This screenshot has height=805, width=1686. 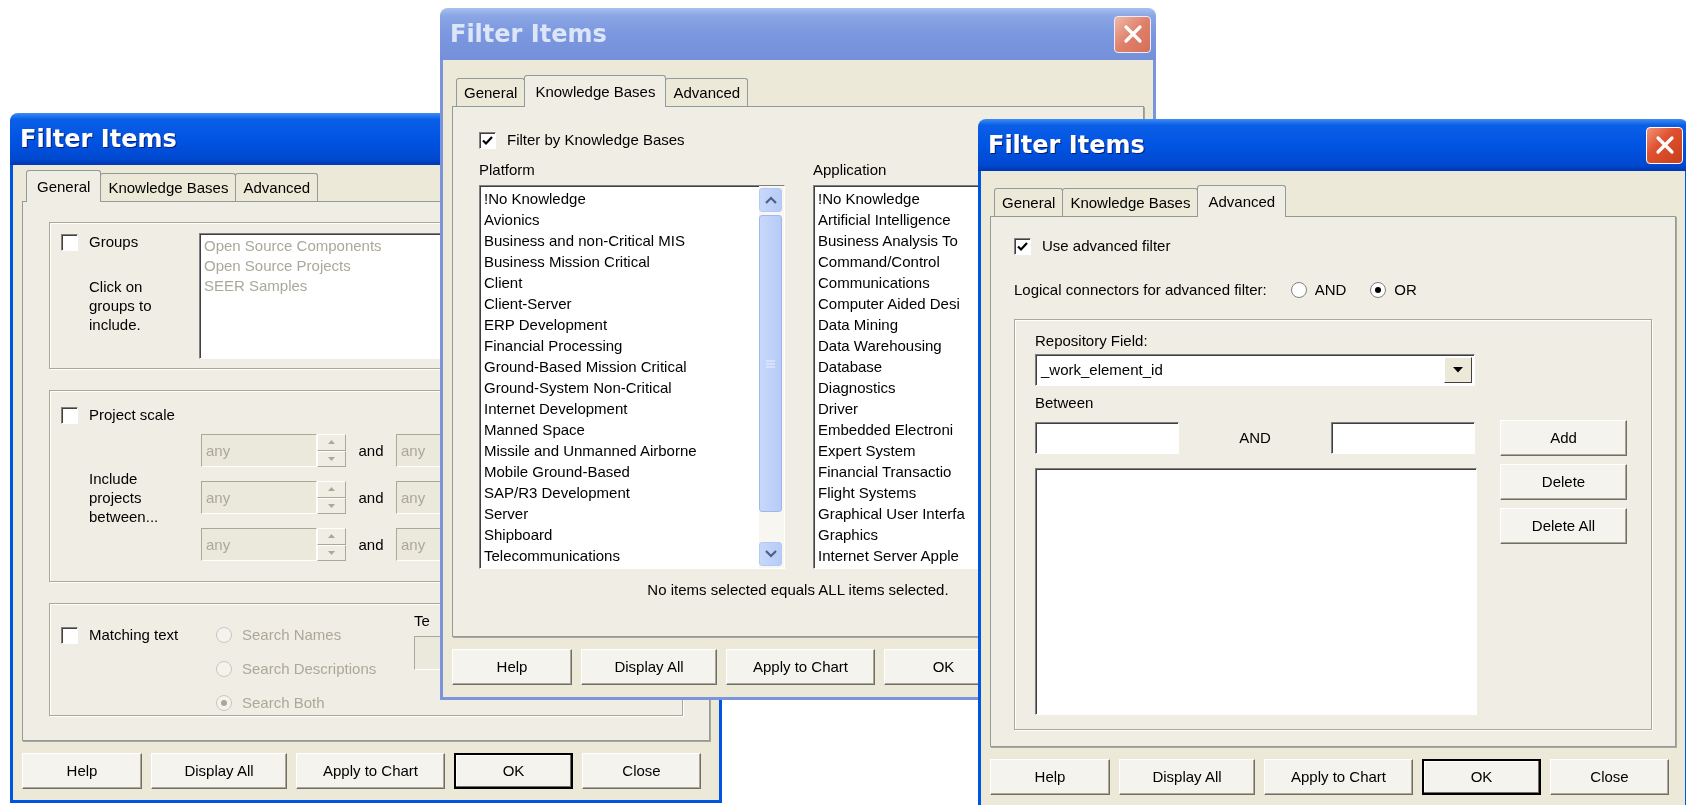 I want to click on list-title: Platform, so click(x=507, y=170).